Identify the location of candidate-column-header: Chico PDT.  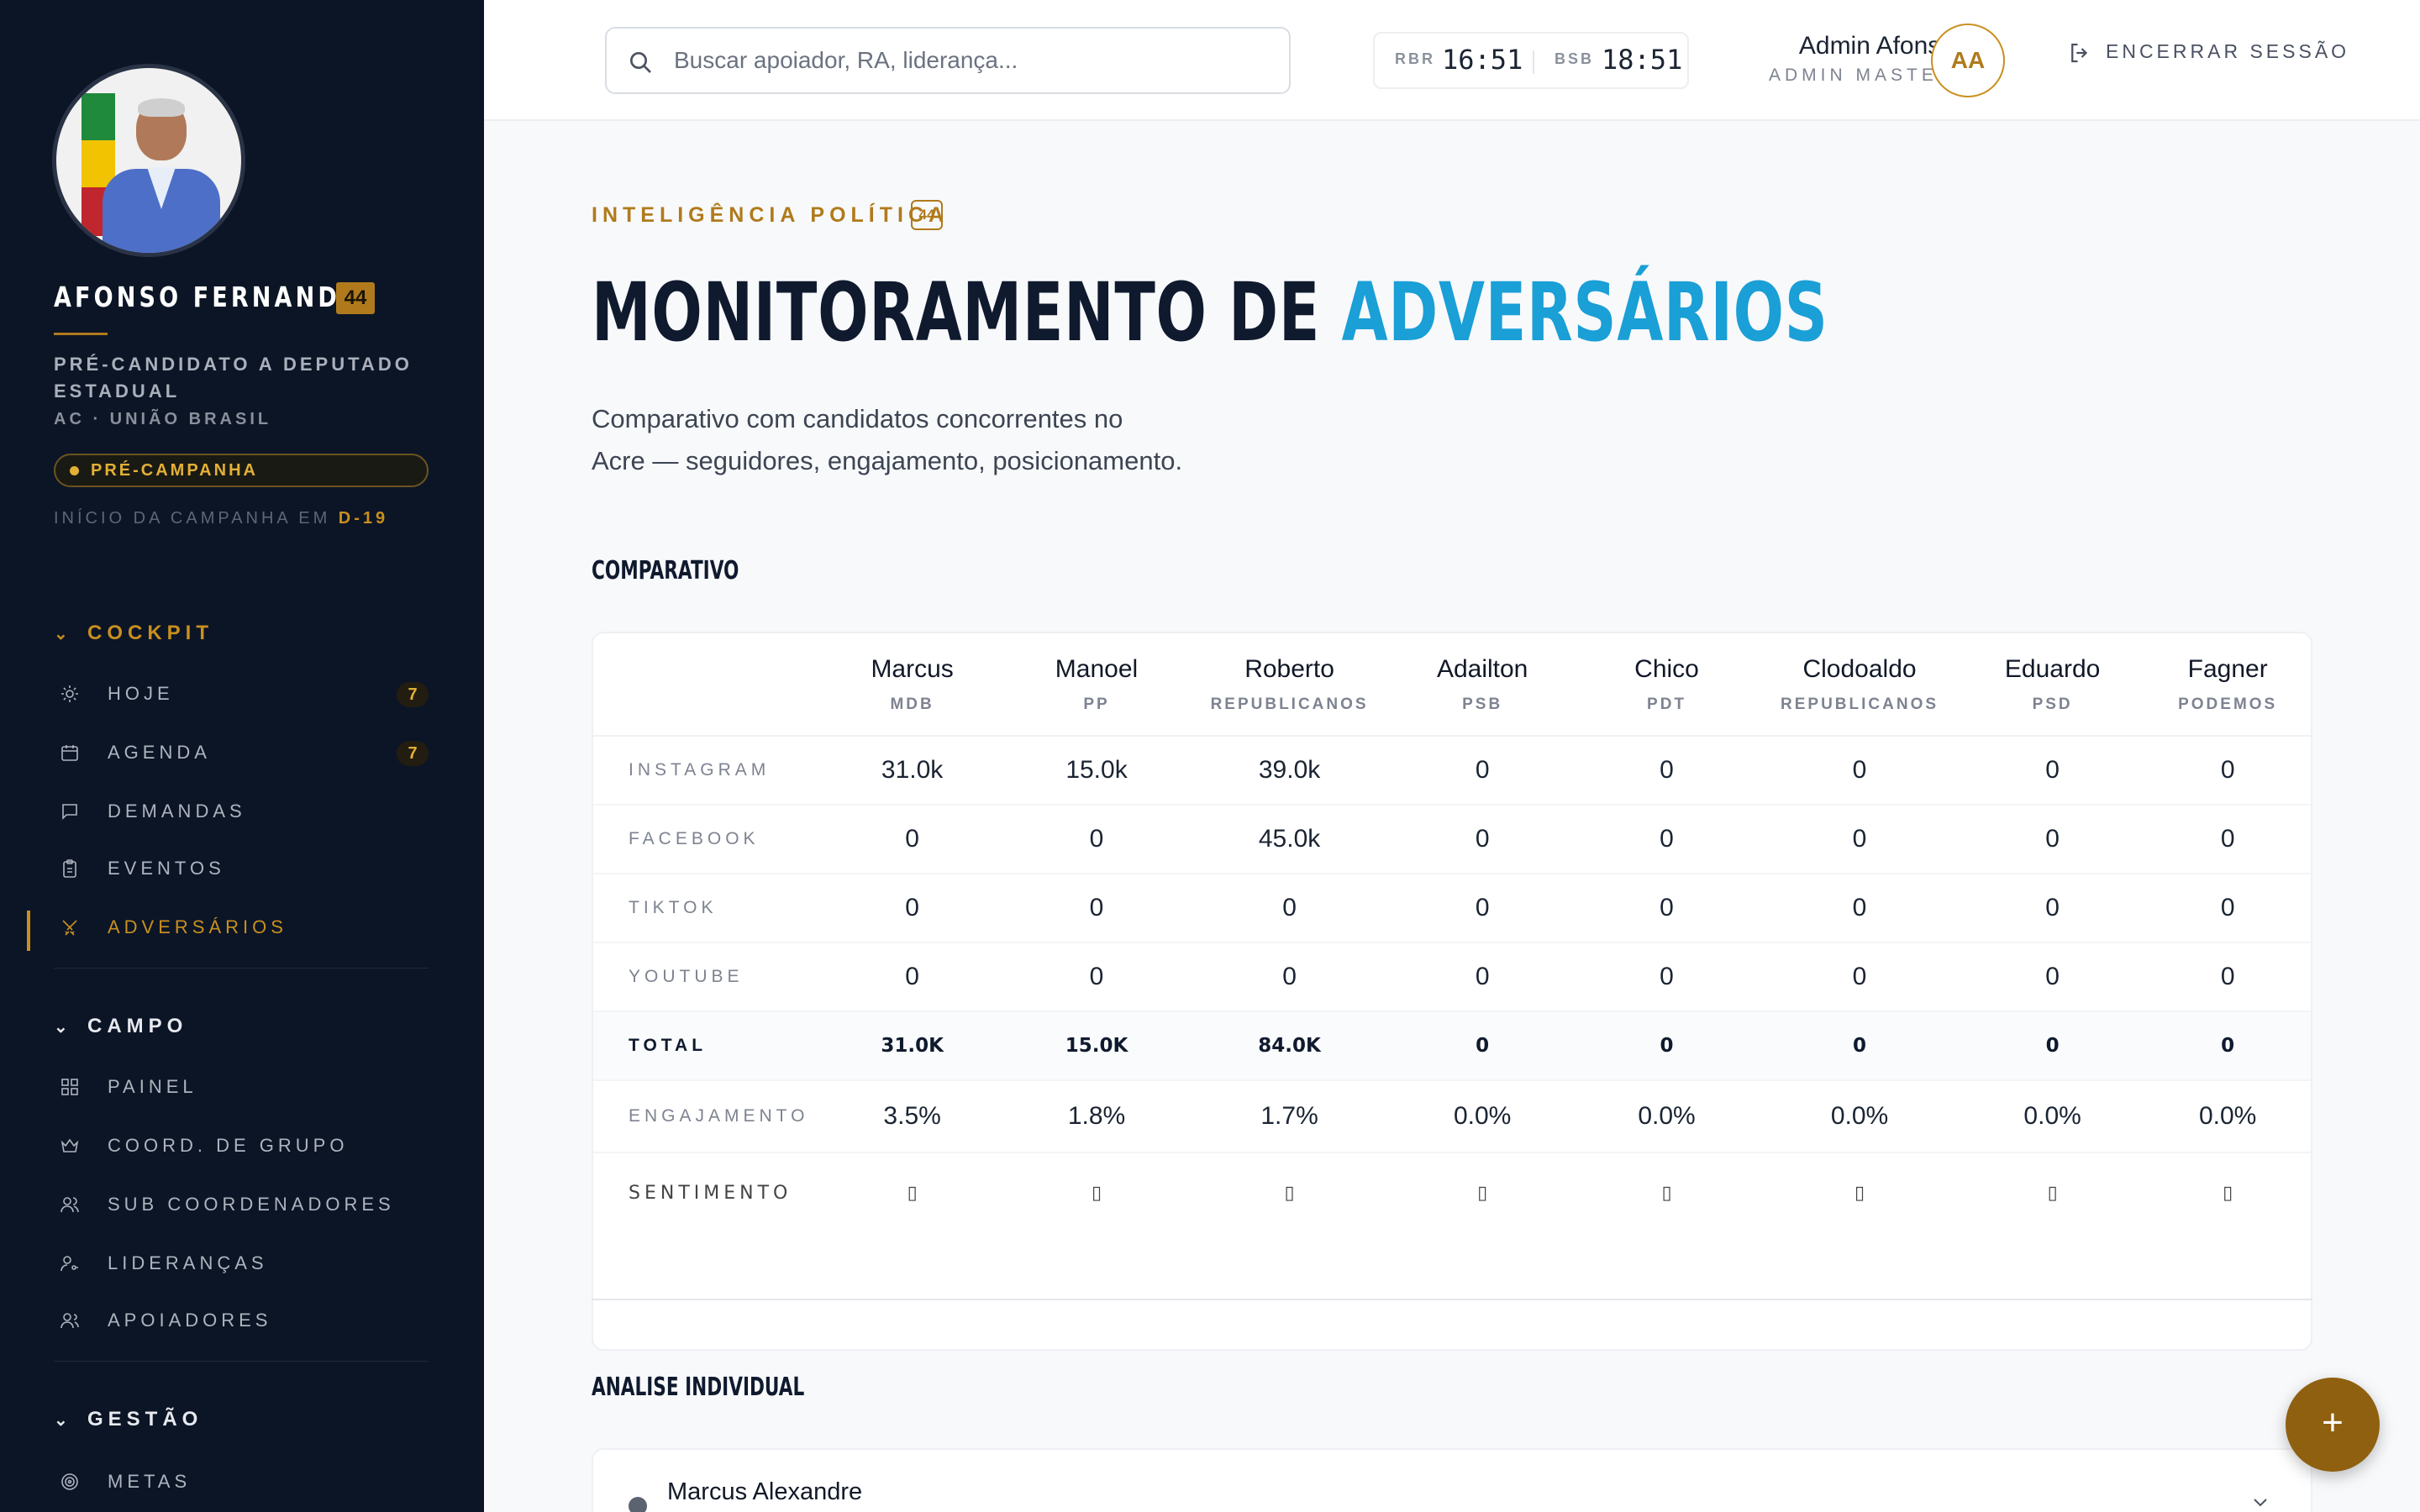
(1667, 685).